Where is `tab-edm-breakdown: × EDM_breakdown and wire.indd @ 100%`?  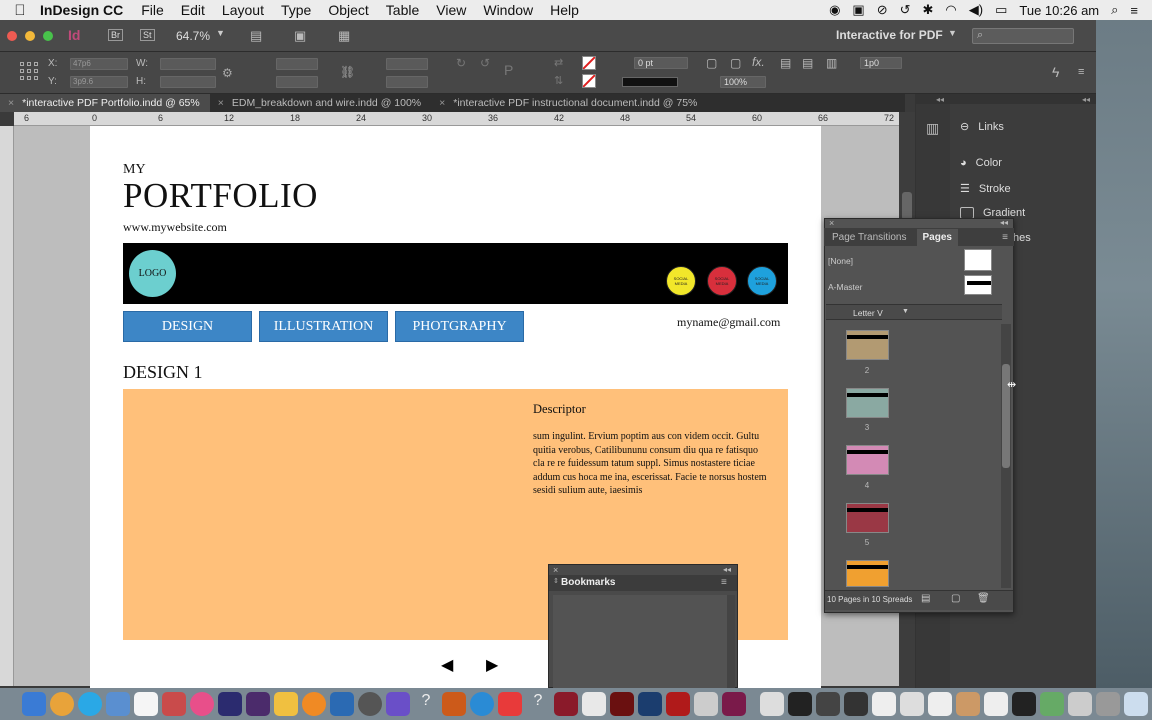 tab-edm-breakdown: × EDM_breakdown and wire.indd @ 100% is located at coordinates (320, 103).